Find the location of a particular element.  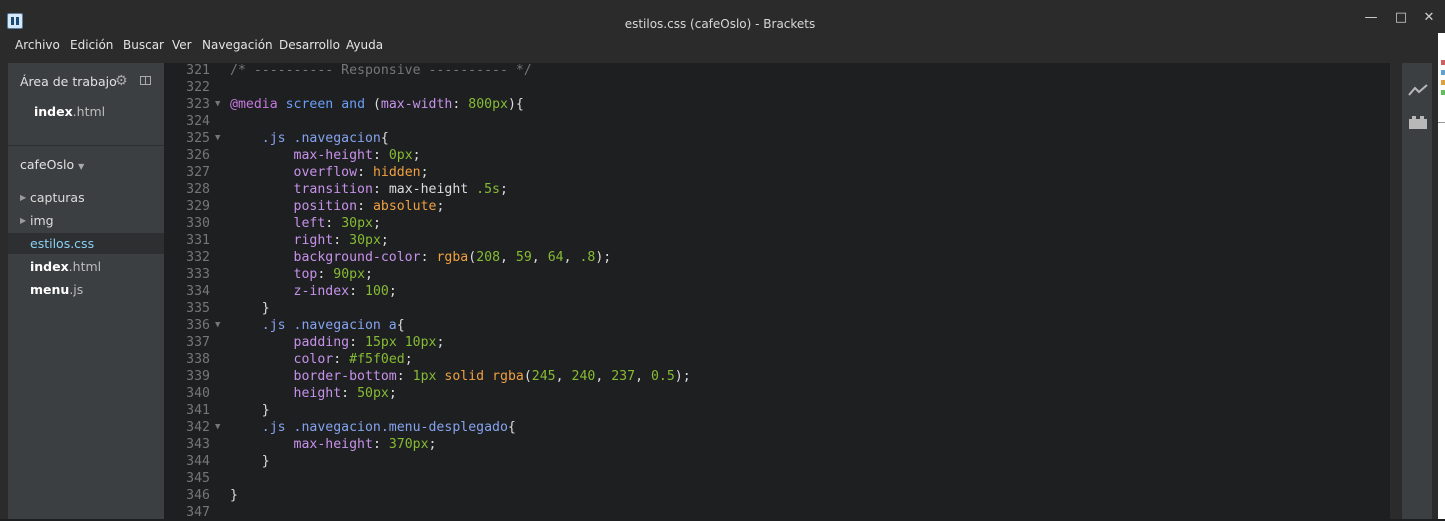

code-token: 0.5 is located at coordinates (662, 376).